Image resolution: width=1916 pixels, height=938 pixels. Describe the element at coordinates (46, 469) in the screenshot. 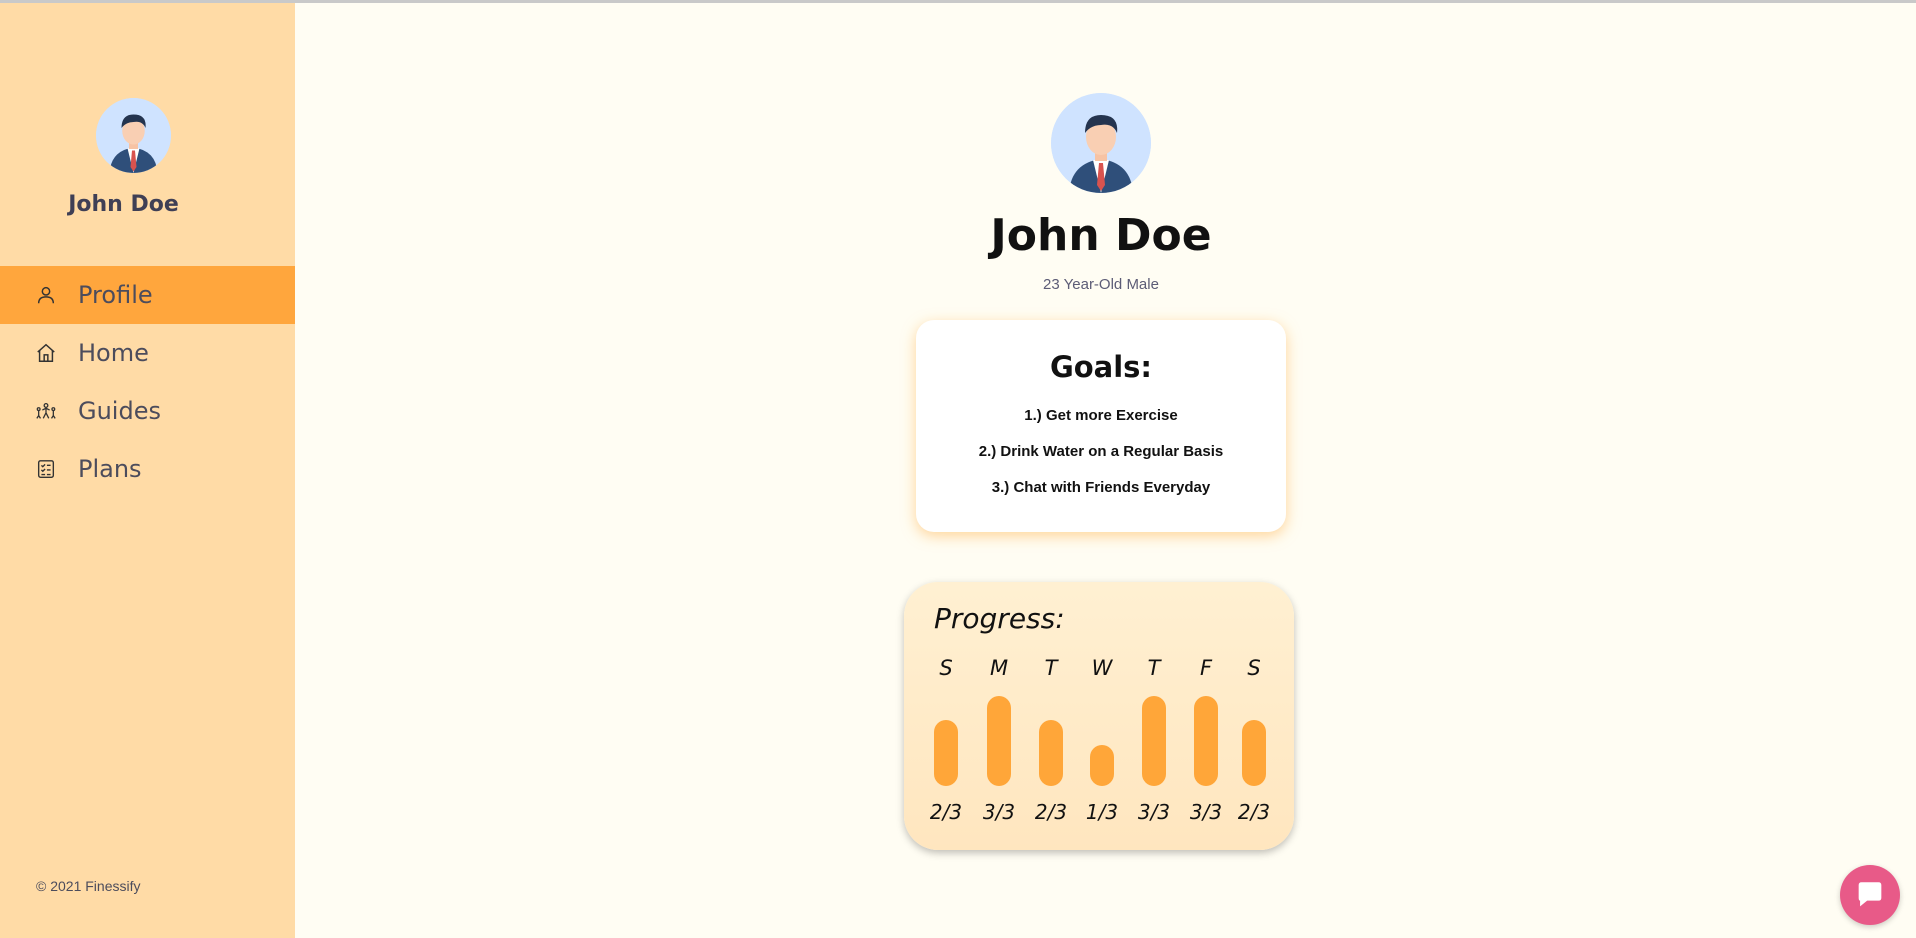

I see `plans-icon` at that location.